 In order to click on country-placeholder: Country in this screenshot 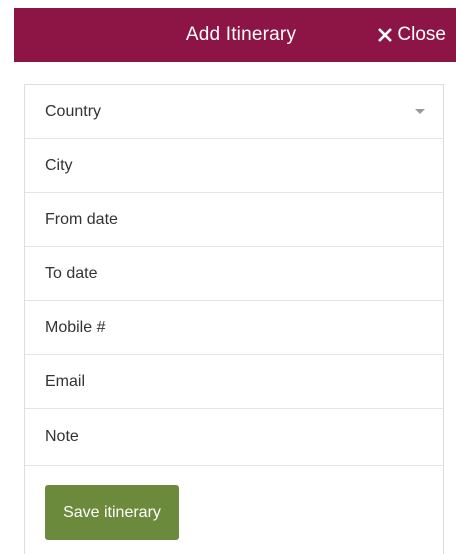, I will do `click(73, 111)`.